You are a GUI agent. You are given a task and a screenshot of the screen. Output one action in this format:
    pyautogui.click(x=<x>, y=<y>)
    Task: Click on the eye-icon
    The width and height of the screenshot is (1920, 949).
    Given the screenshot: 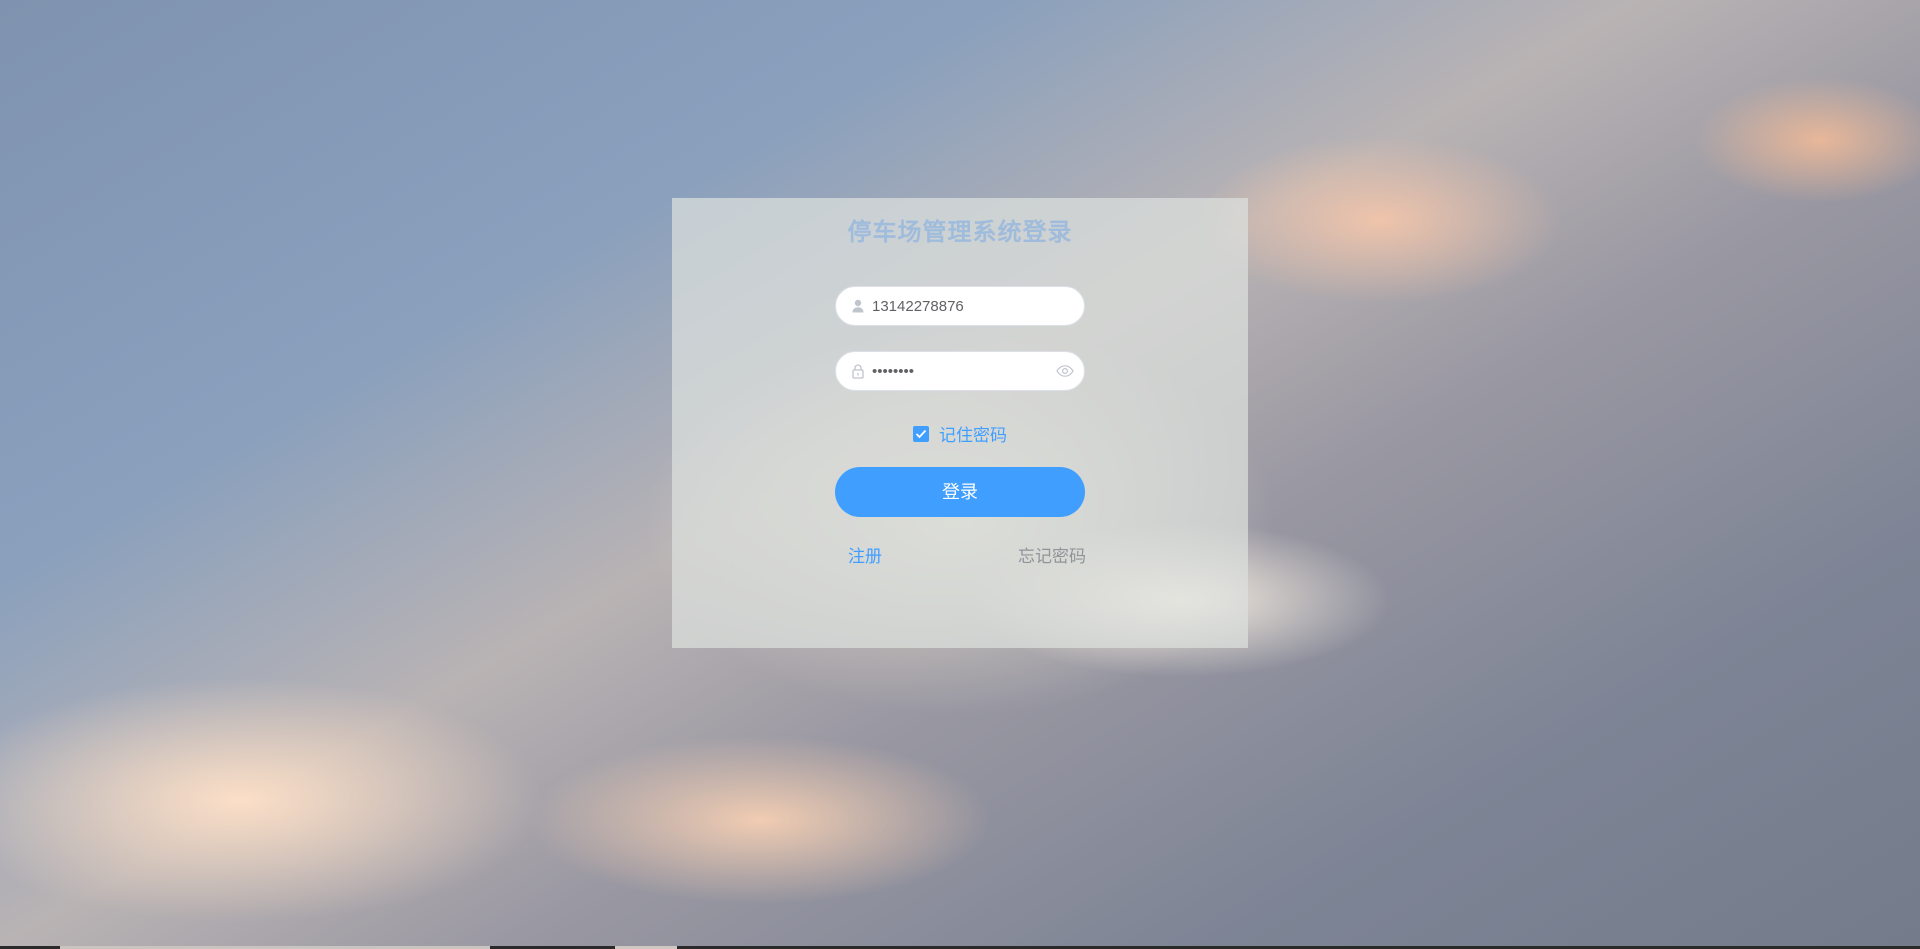 What is the action you would take?
    pyautogui.click(x=1065, y=371)
    